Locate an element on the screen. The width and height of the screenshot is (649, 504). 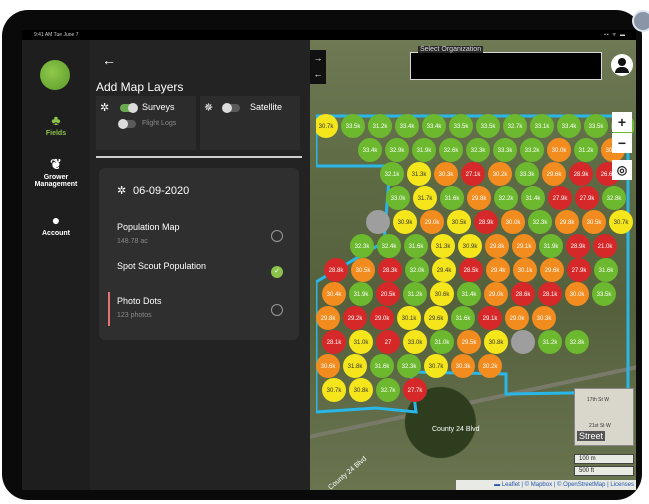
population-dot-label: 32.0k is located at coordinates (418, 271).